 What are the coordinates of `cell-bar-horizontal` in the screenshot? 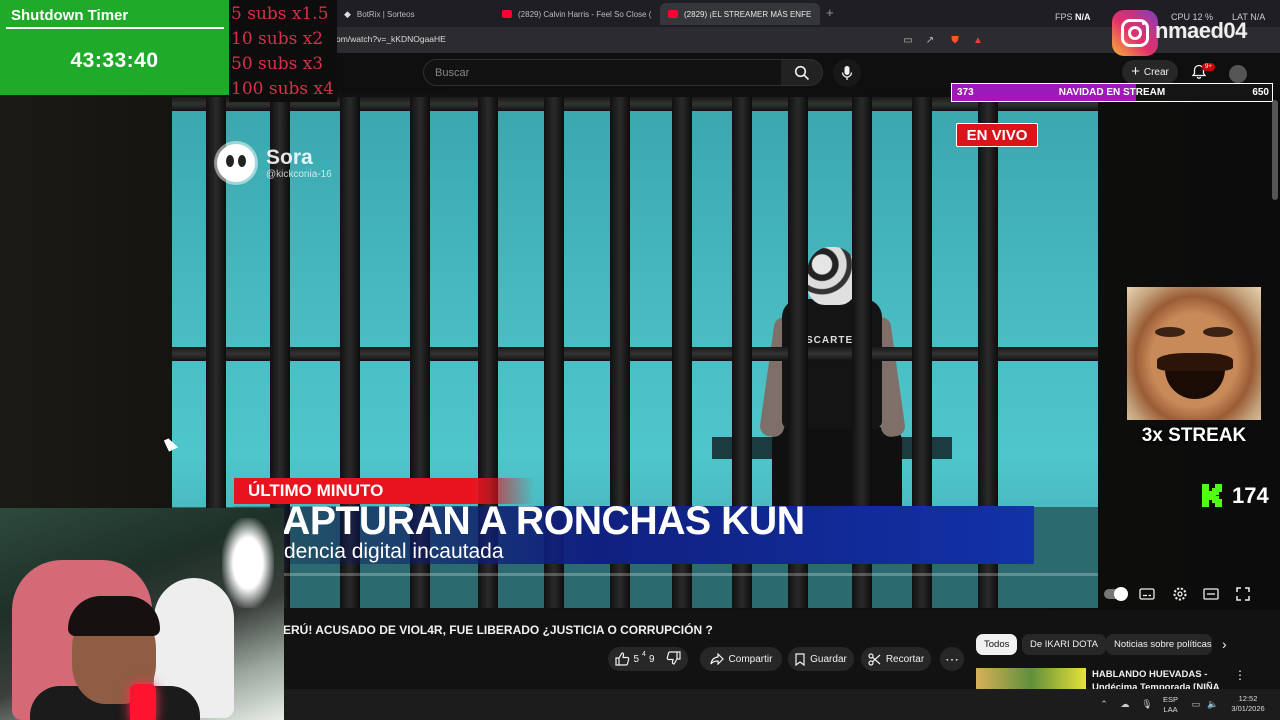 It's located at (635, 354).